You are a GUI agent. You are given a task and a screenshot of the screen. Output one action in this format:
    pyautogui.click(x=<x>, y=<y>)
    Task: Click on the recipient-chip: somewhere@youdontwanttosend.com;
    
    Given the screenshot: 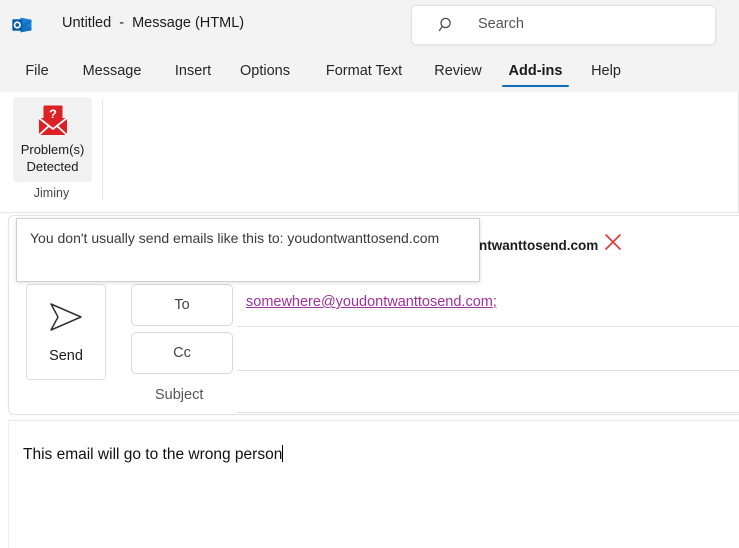 What is the action you would take?
    pyautogui.click(x=371, y=302)
    